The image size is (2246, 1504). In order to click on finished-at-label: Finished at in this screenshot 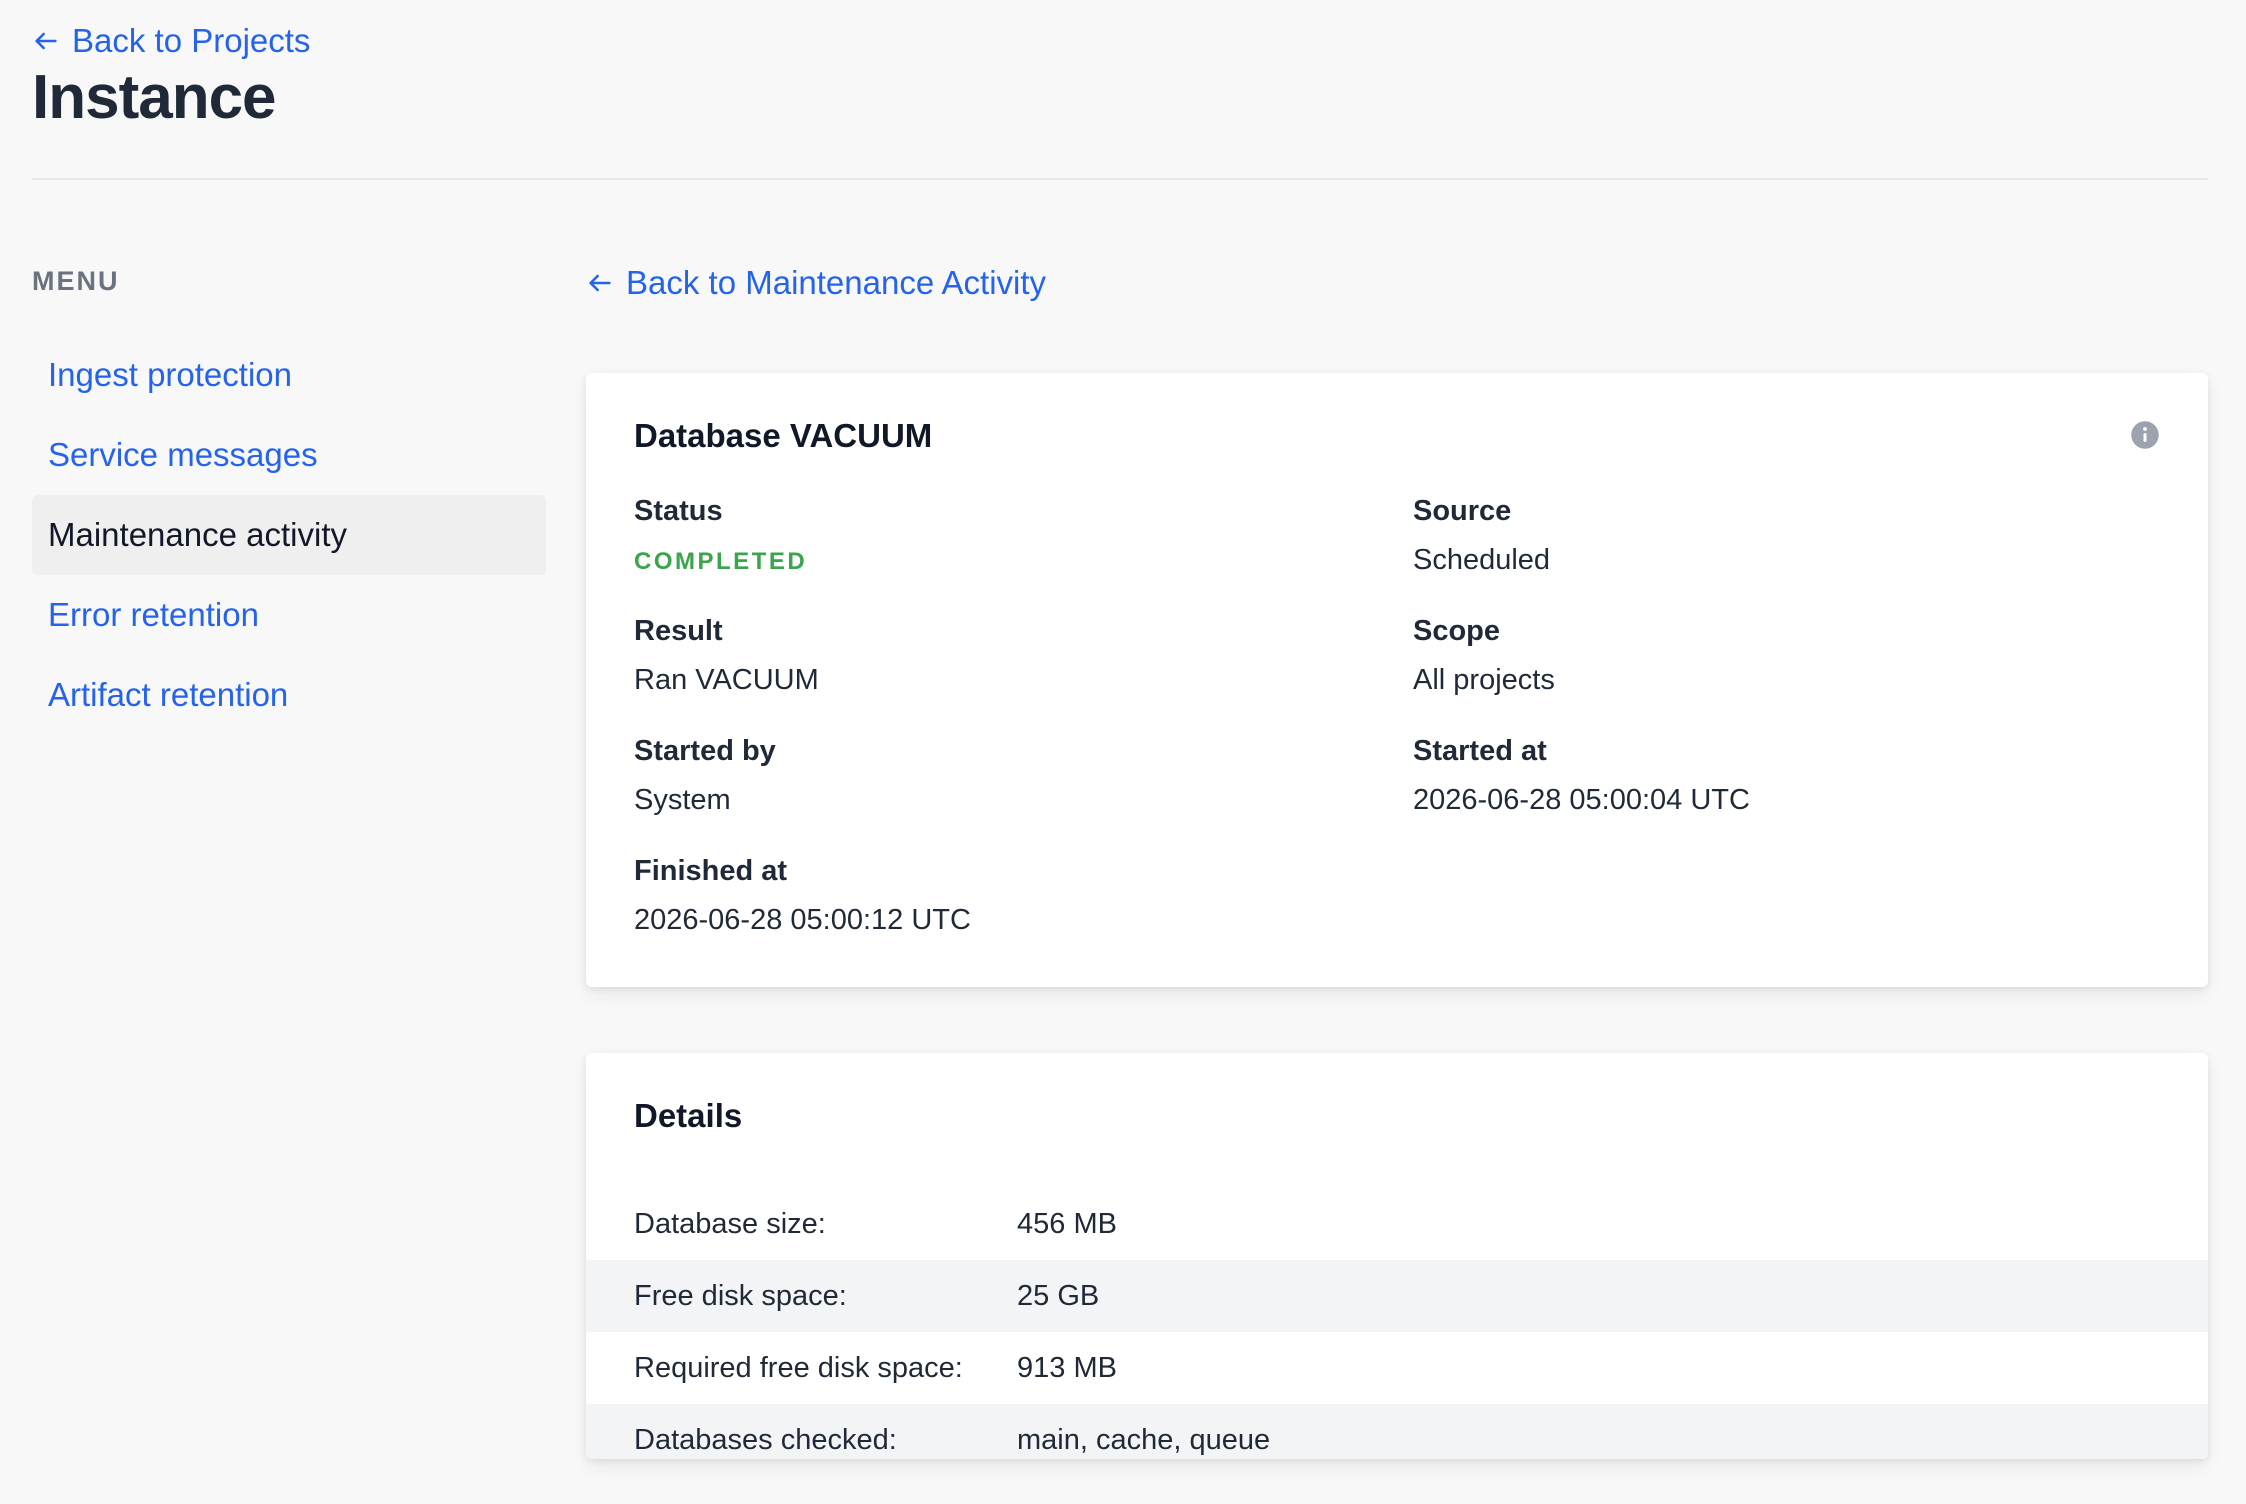, I will do `click(711, 871)`.